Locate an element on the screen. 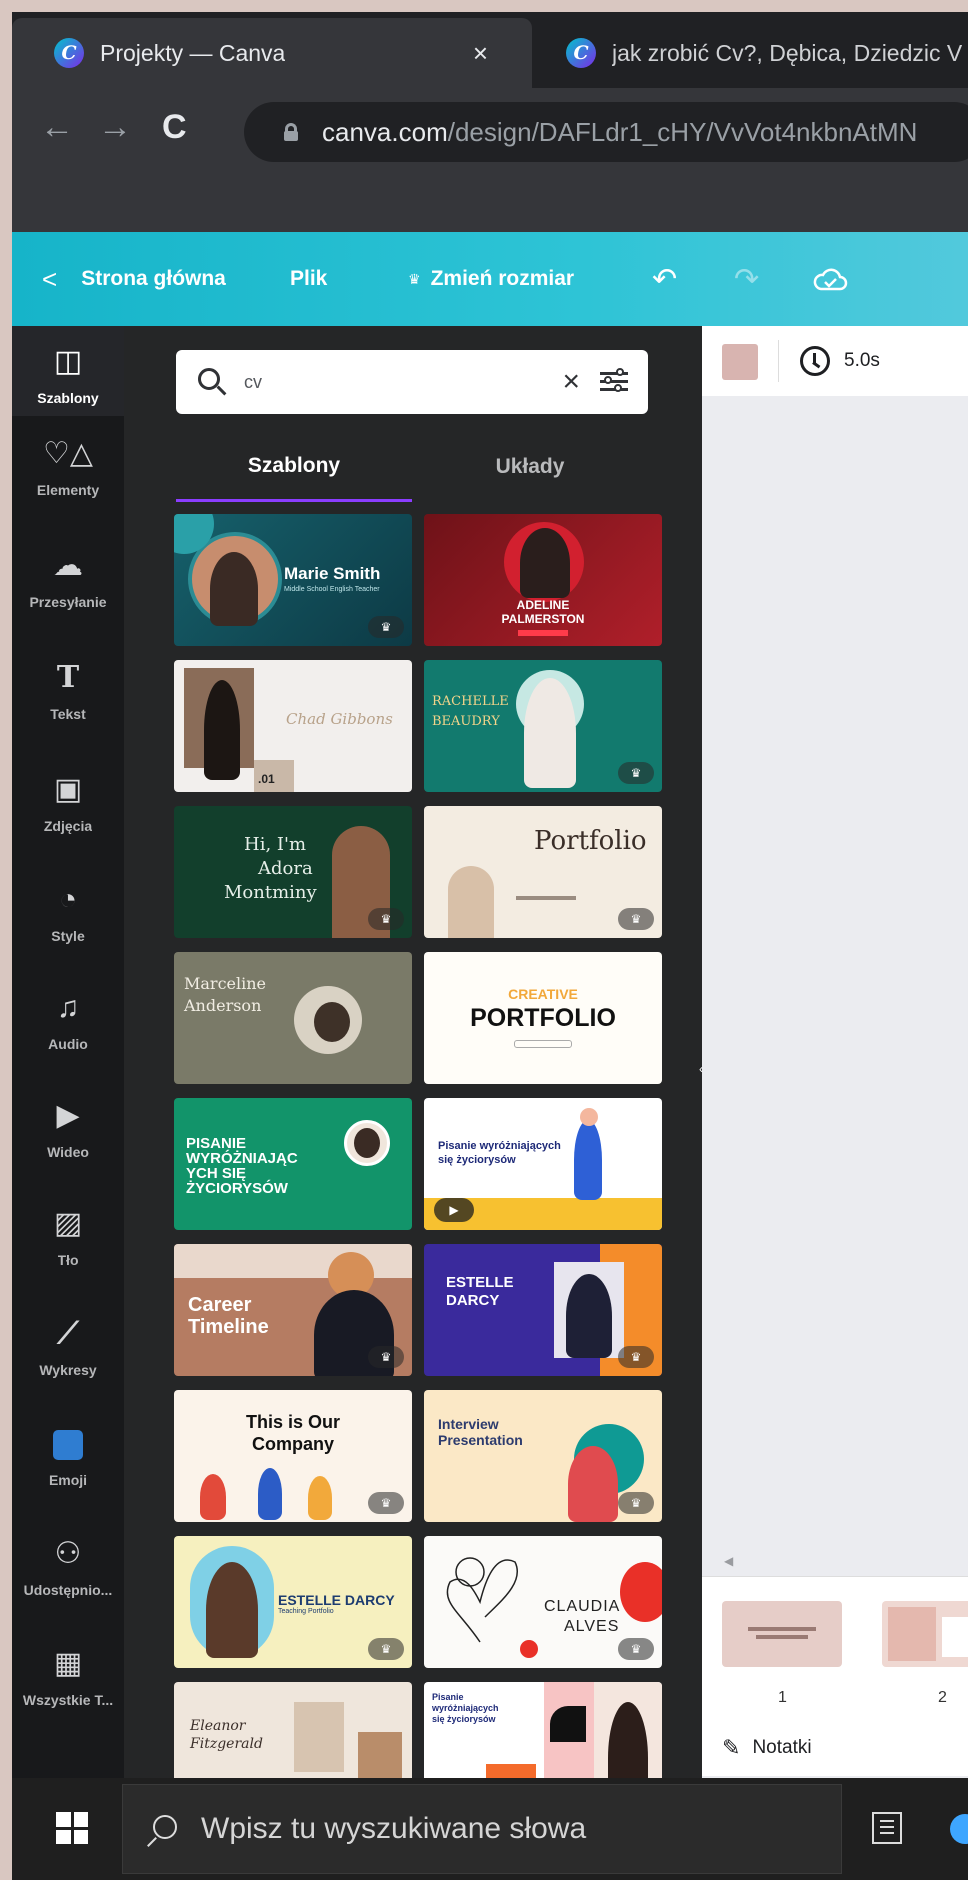 The width and height of the screenshot is (968, 1880). styles-icon: ◔ is located at coordinates (68, 899).